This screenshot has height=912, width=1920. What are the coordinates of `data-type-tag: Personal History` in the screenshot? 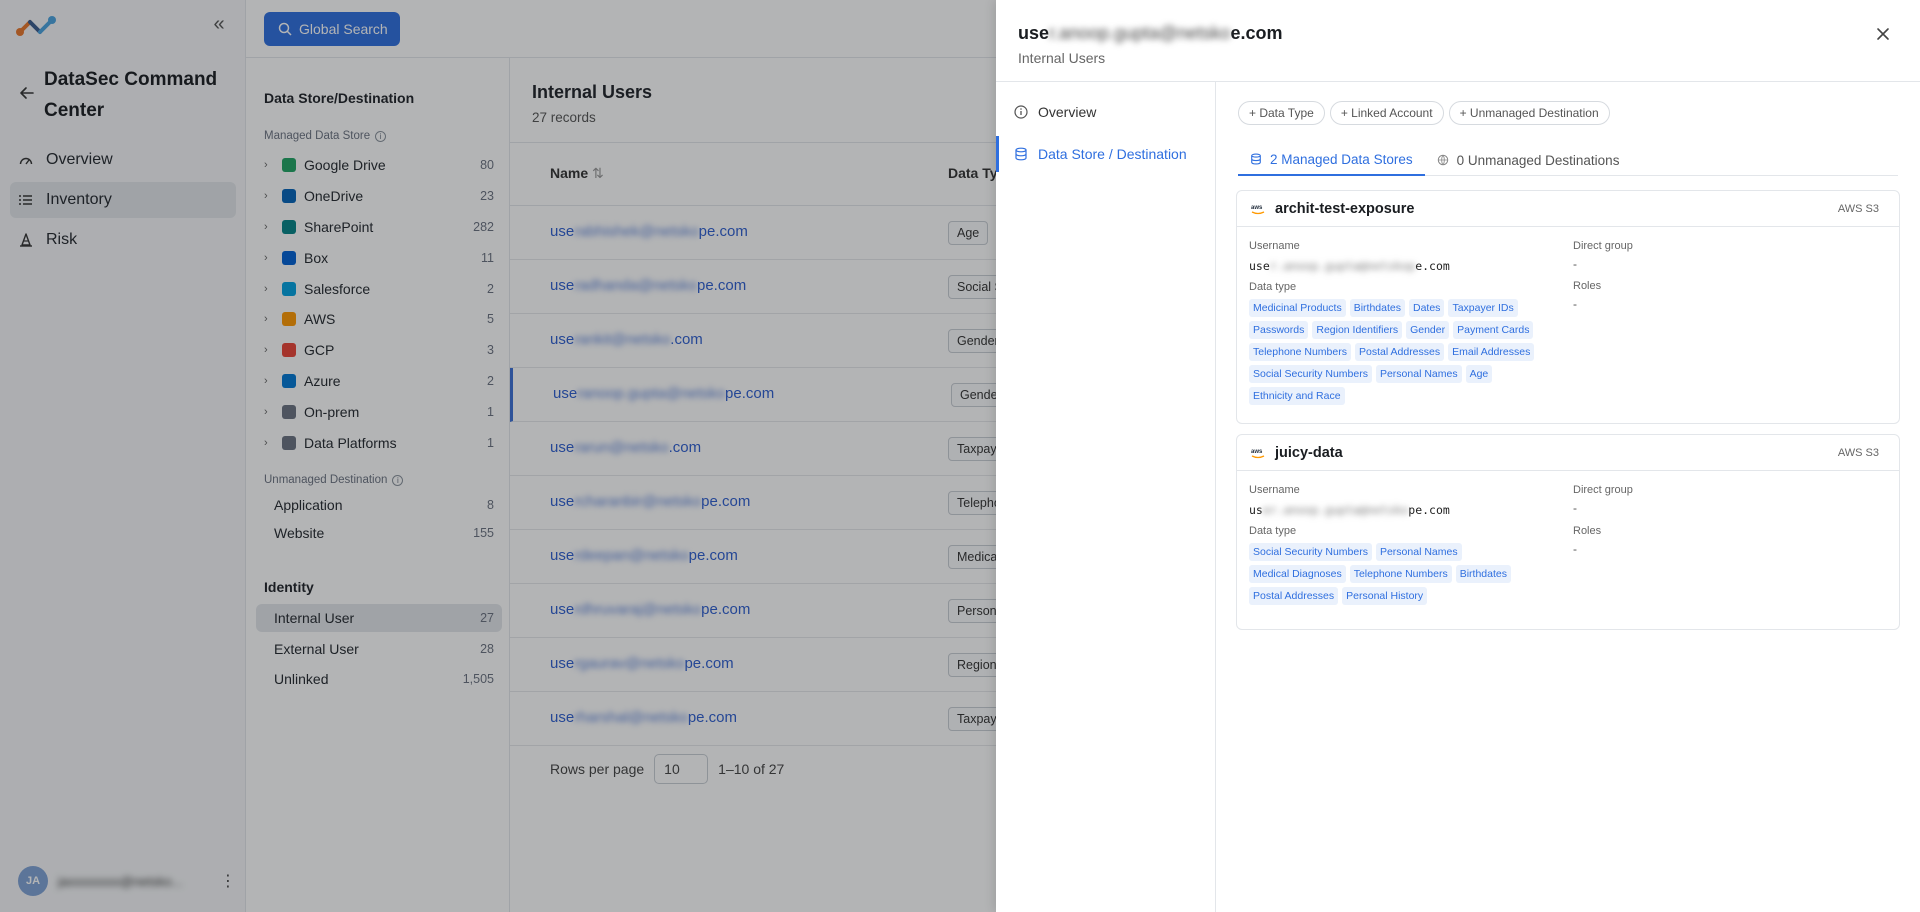 It's located at (1385, 596).